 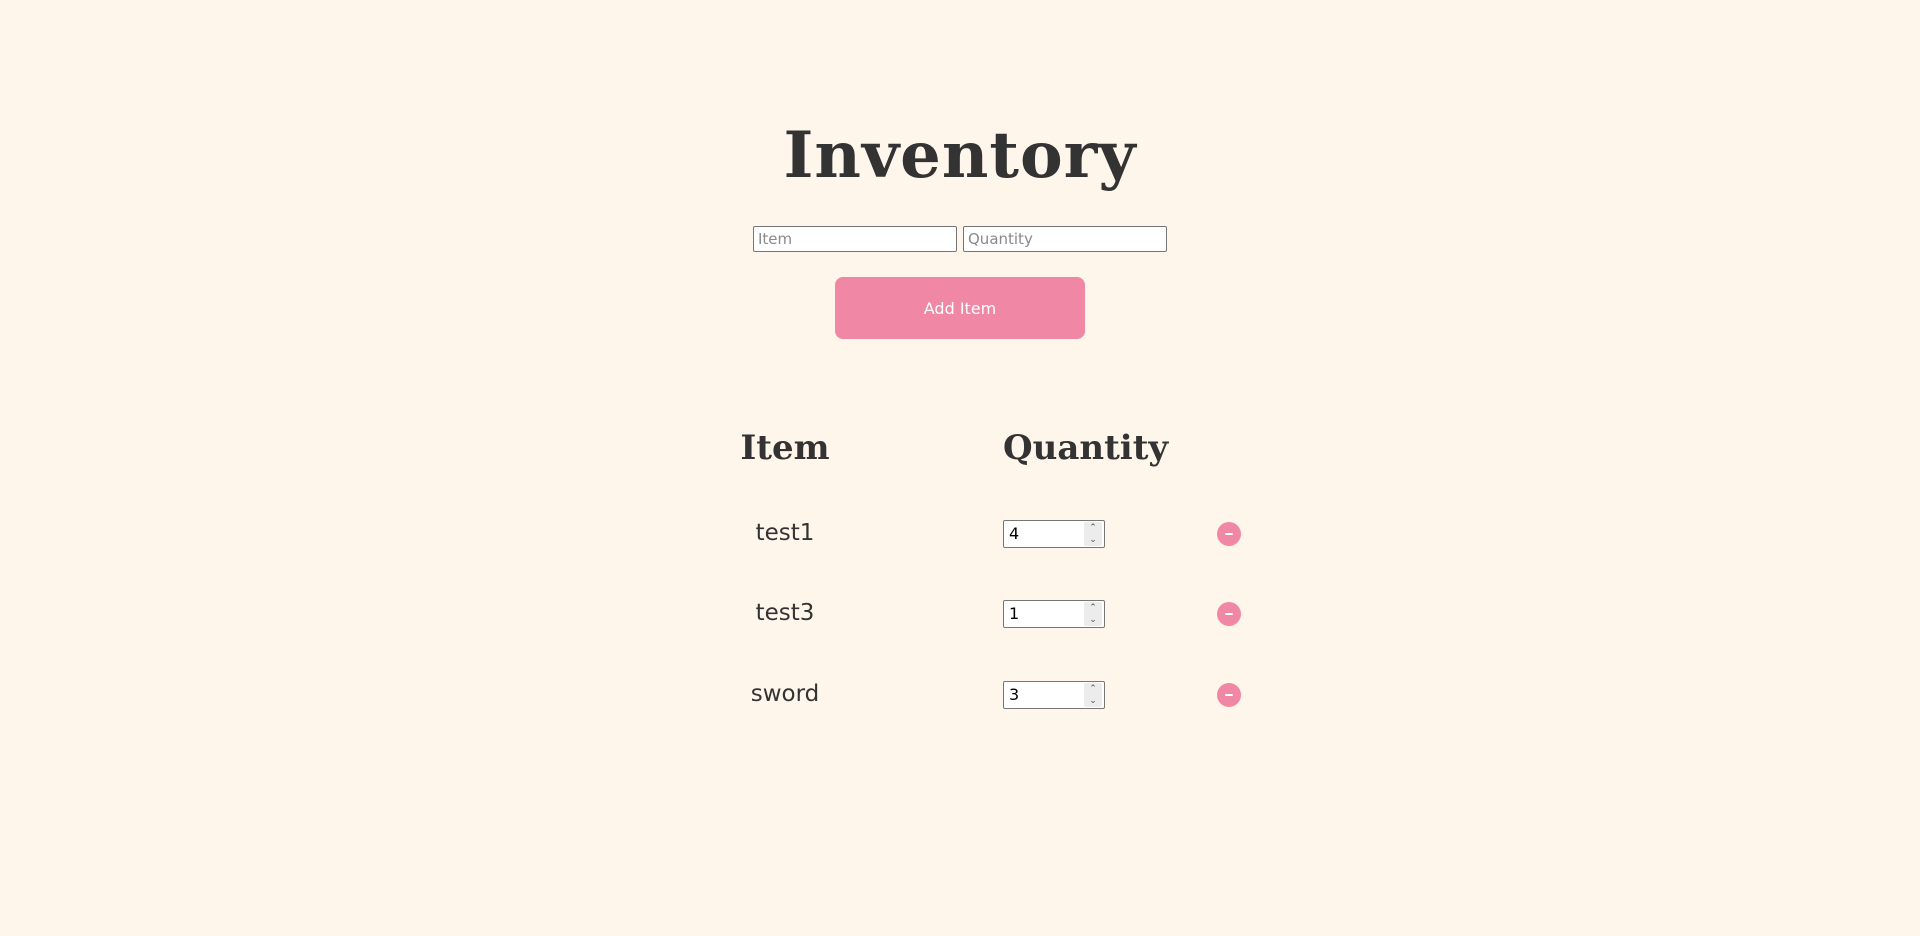 What do you see at coordinates (960, 613) in the screenshot?
I see `inventory-row: test3 1 ⌃ ⌄` at bounding box center [960, 613].